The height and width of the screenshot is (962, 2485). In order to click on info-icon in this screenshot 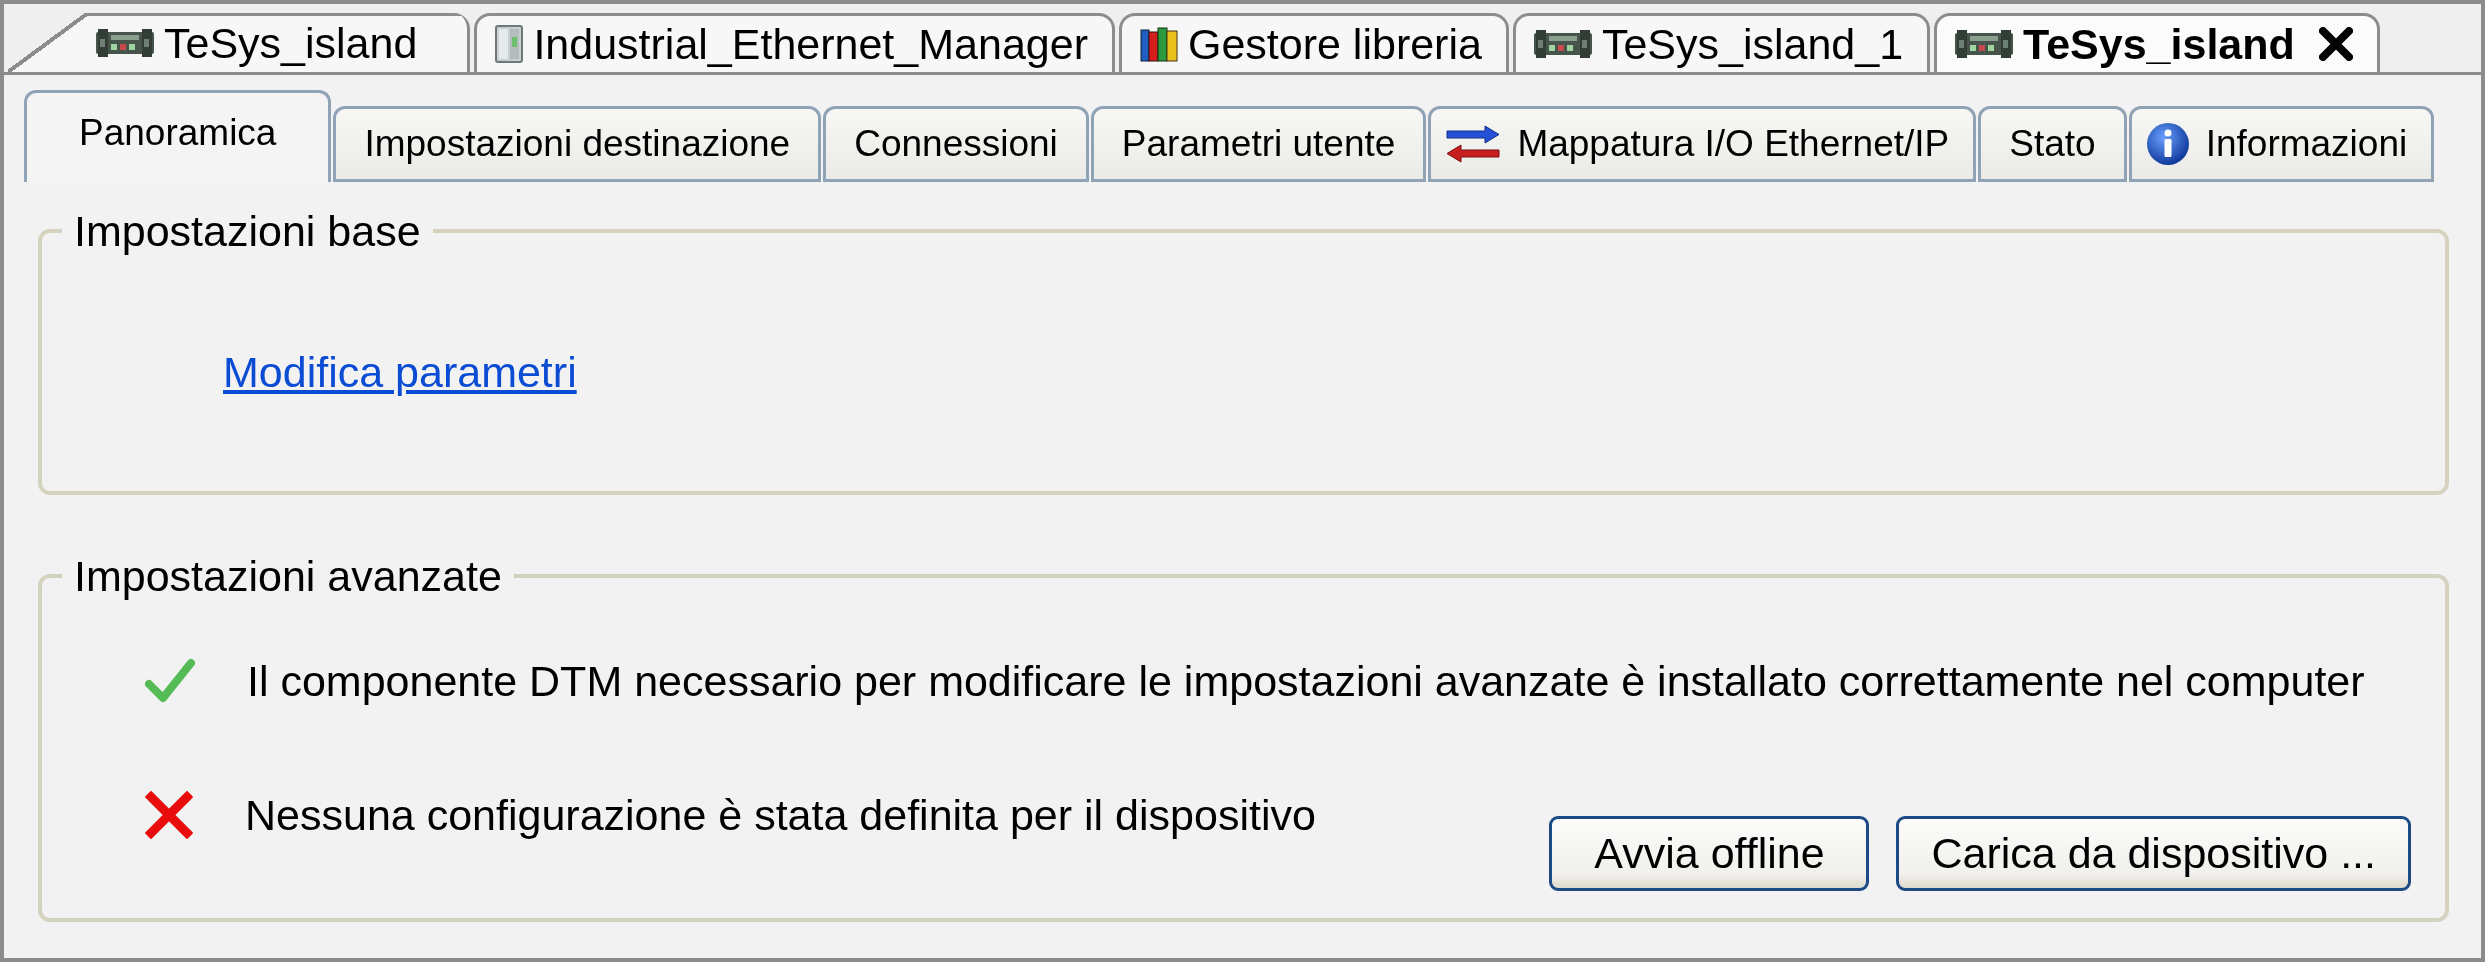, I will do `click(2167, 144)`.